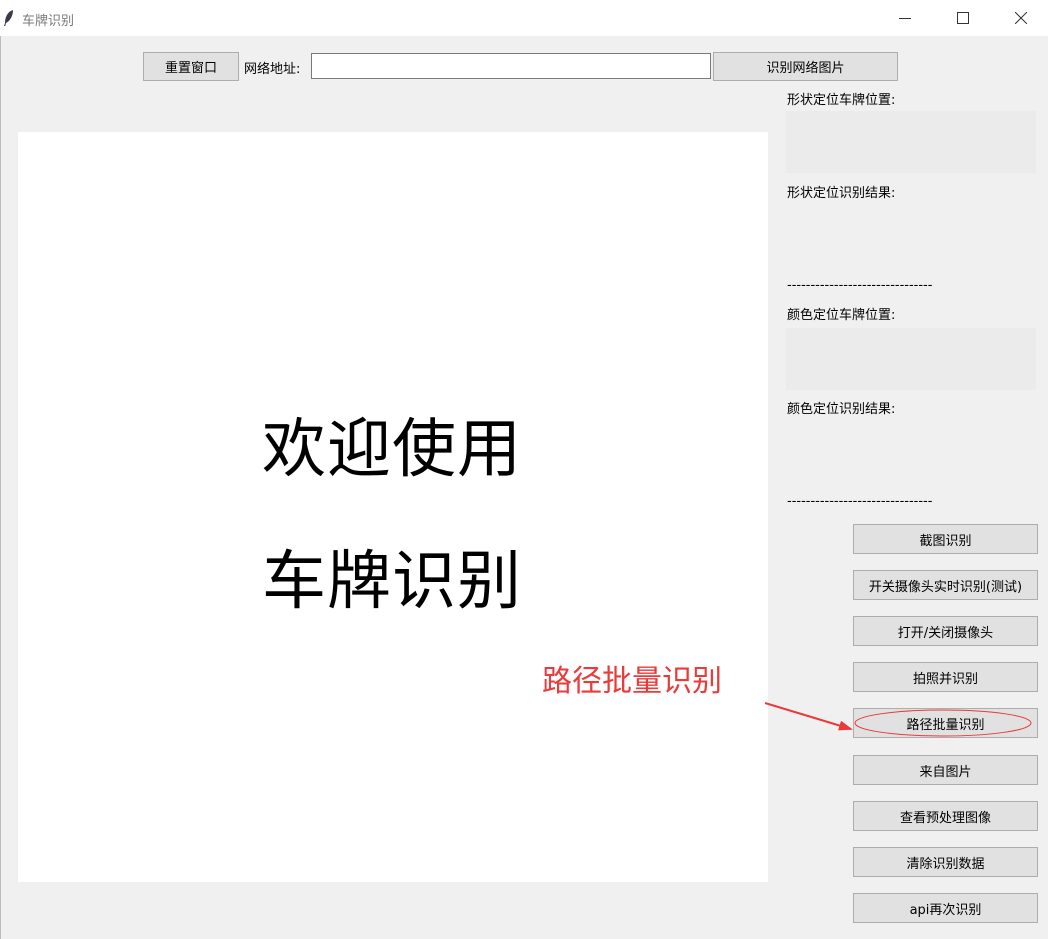 Image resolution: width=1048 pixels, height=939 pixels. What do you see at coordinates (945, 539) in the screenshot?
I see `screenshot-recognize-button: 截图识别` at bounding box center [945, 539].